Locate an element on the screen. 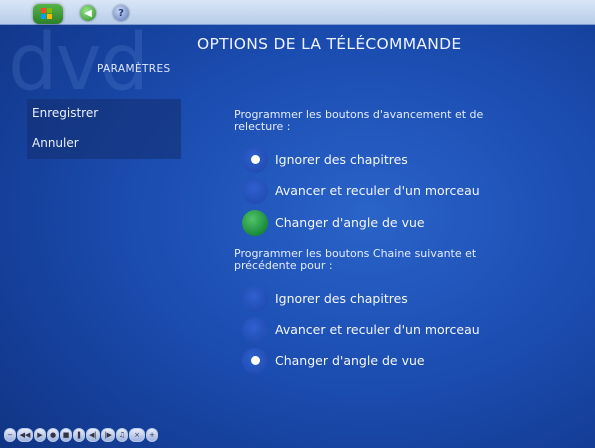 The image size is (595, 448). option-channel-angle: Changer d'angle de vue is located at coordinates (382, 361).